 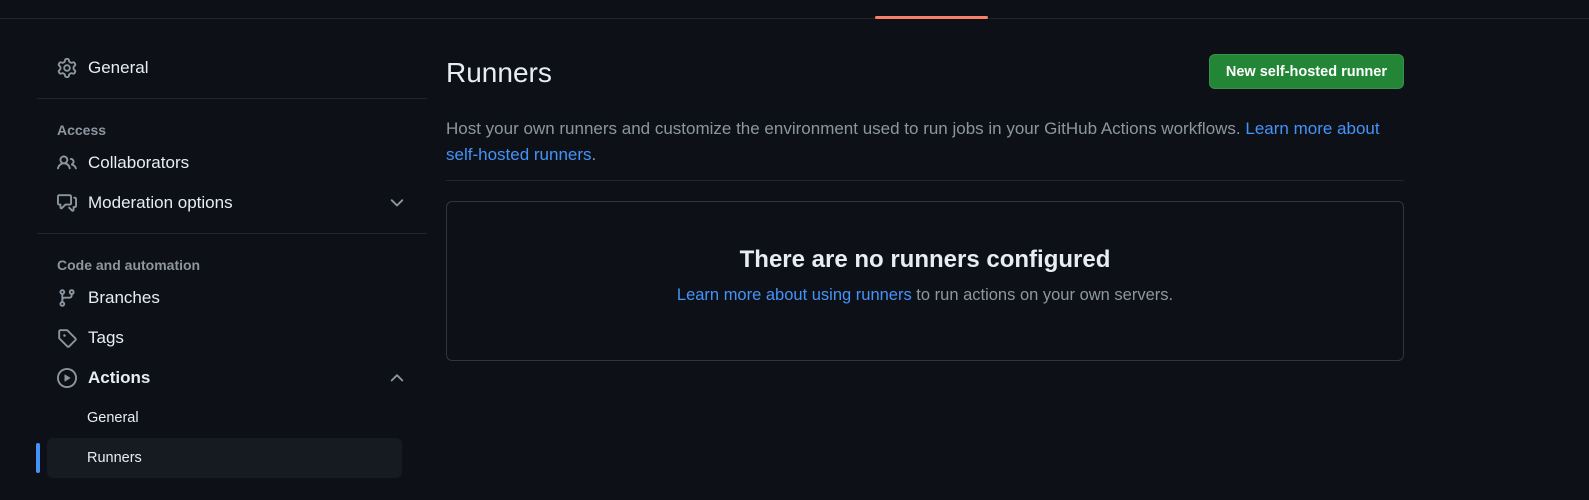 I want to click on git-branch-icon, so click(x=67, y=298).